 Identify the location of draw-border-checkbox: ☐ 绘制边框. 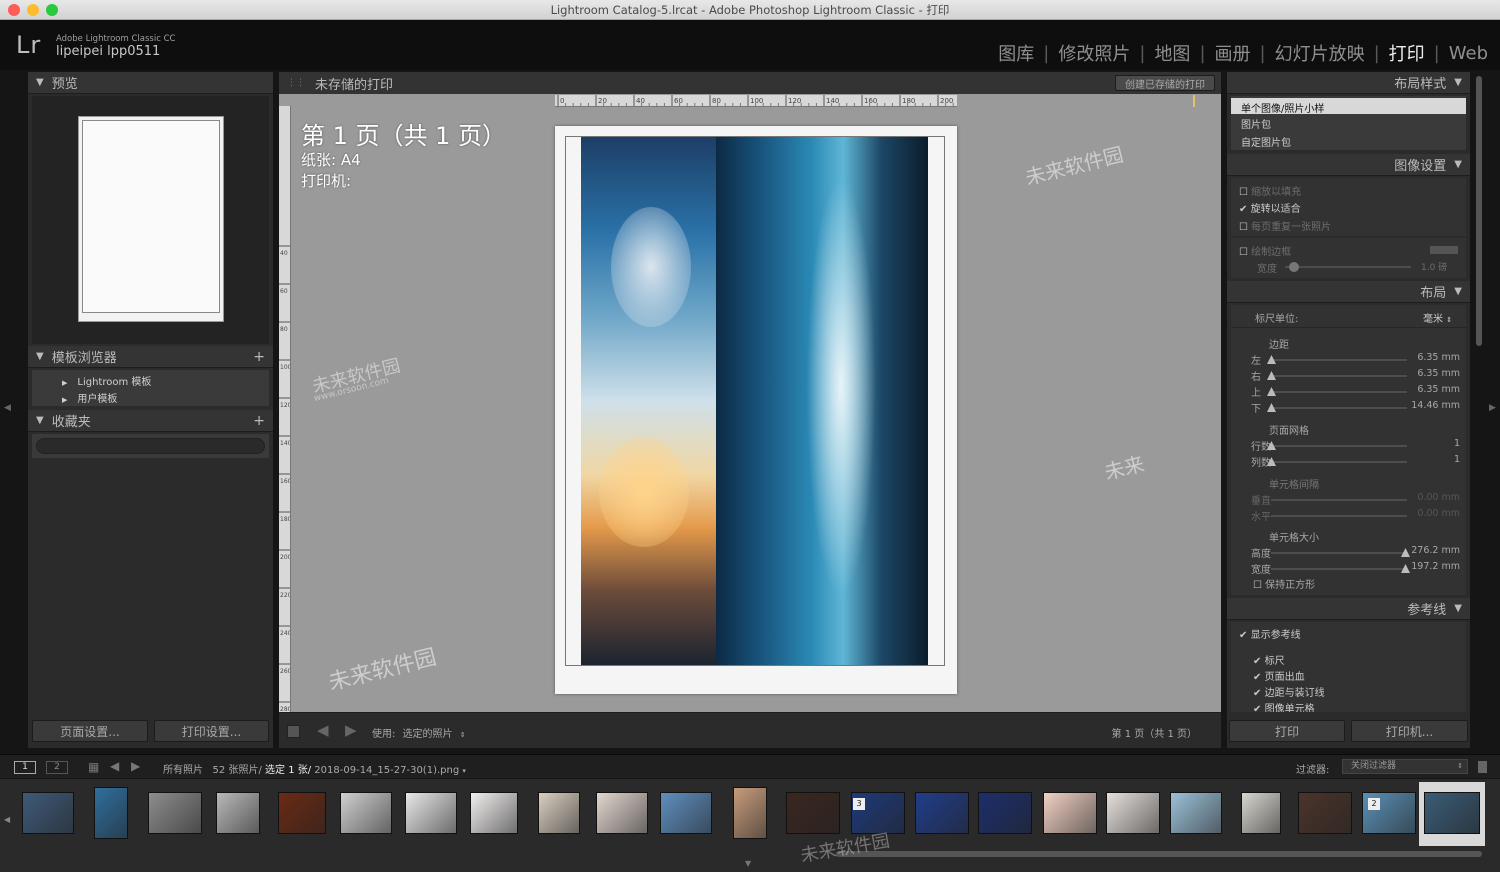
(1265, 250).